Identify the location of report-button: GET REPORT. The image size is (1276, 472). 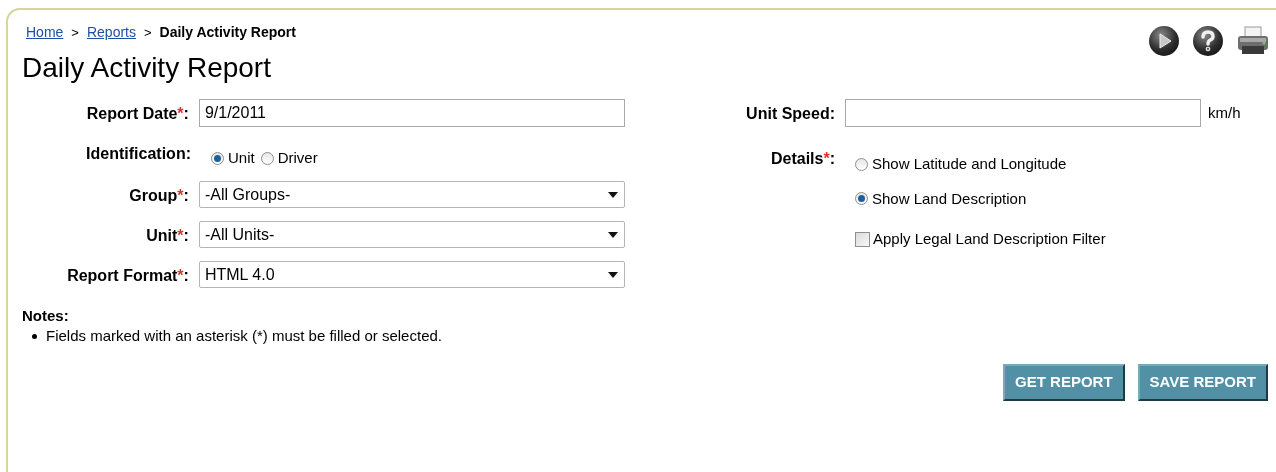
(1064, 382).